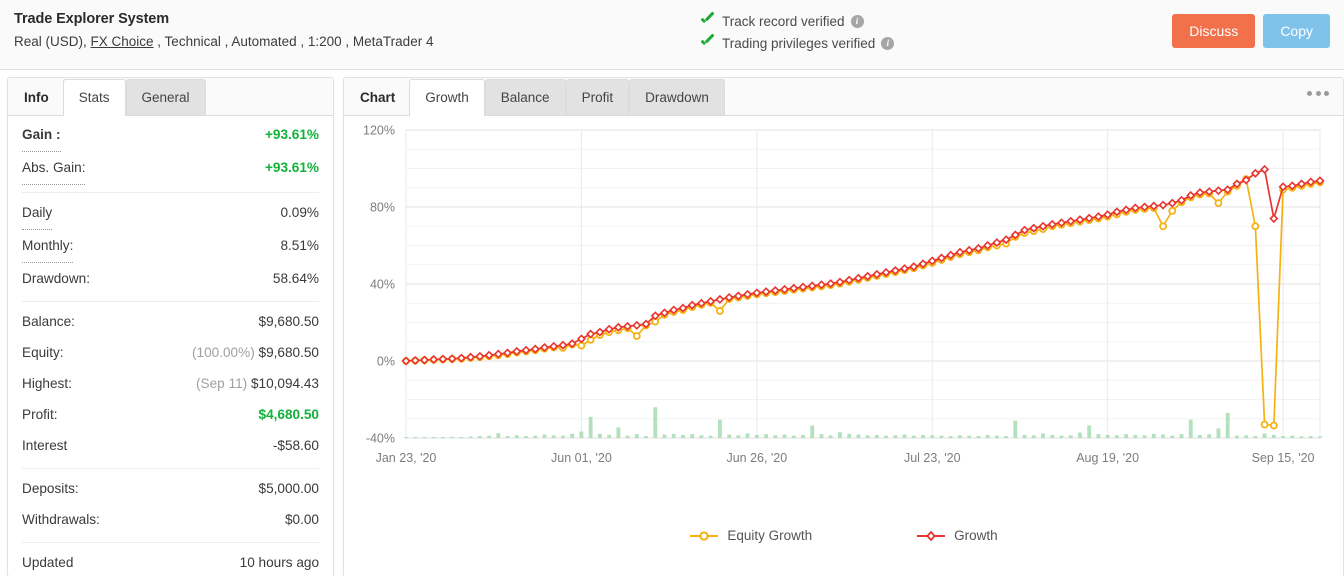 This screenshot has width=1344, height=576. Describe the element at coordinates (52, 41) in the screenshot. I see `account-meta-pre: Real (USD),` at that location.